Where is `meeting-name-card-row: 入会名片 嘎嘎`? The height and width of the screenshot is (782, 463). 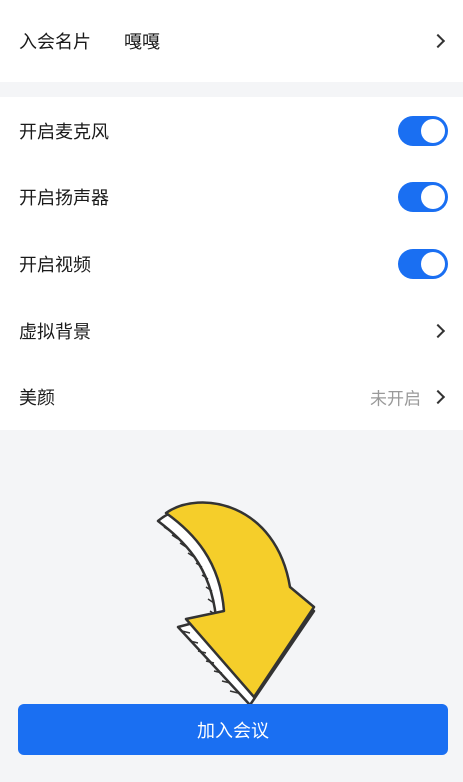 meeting-name-card-row: 入会名片 嘎嘎 is located at coordinates (231, 41).